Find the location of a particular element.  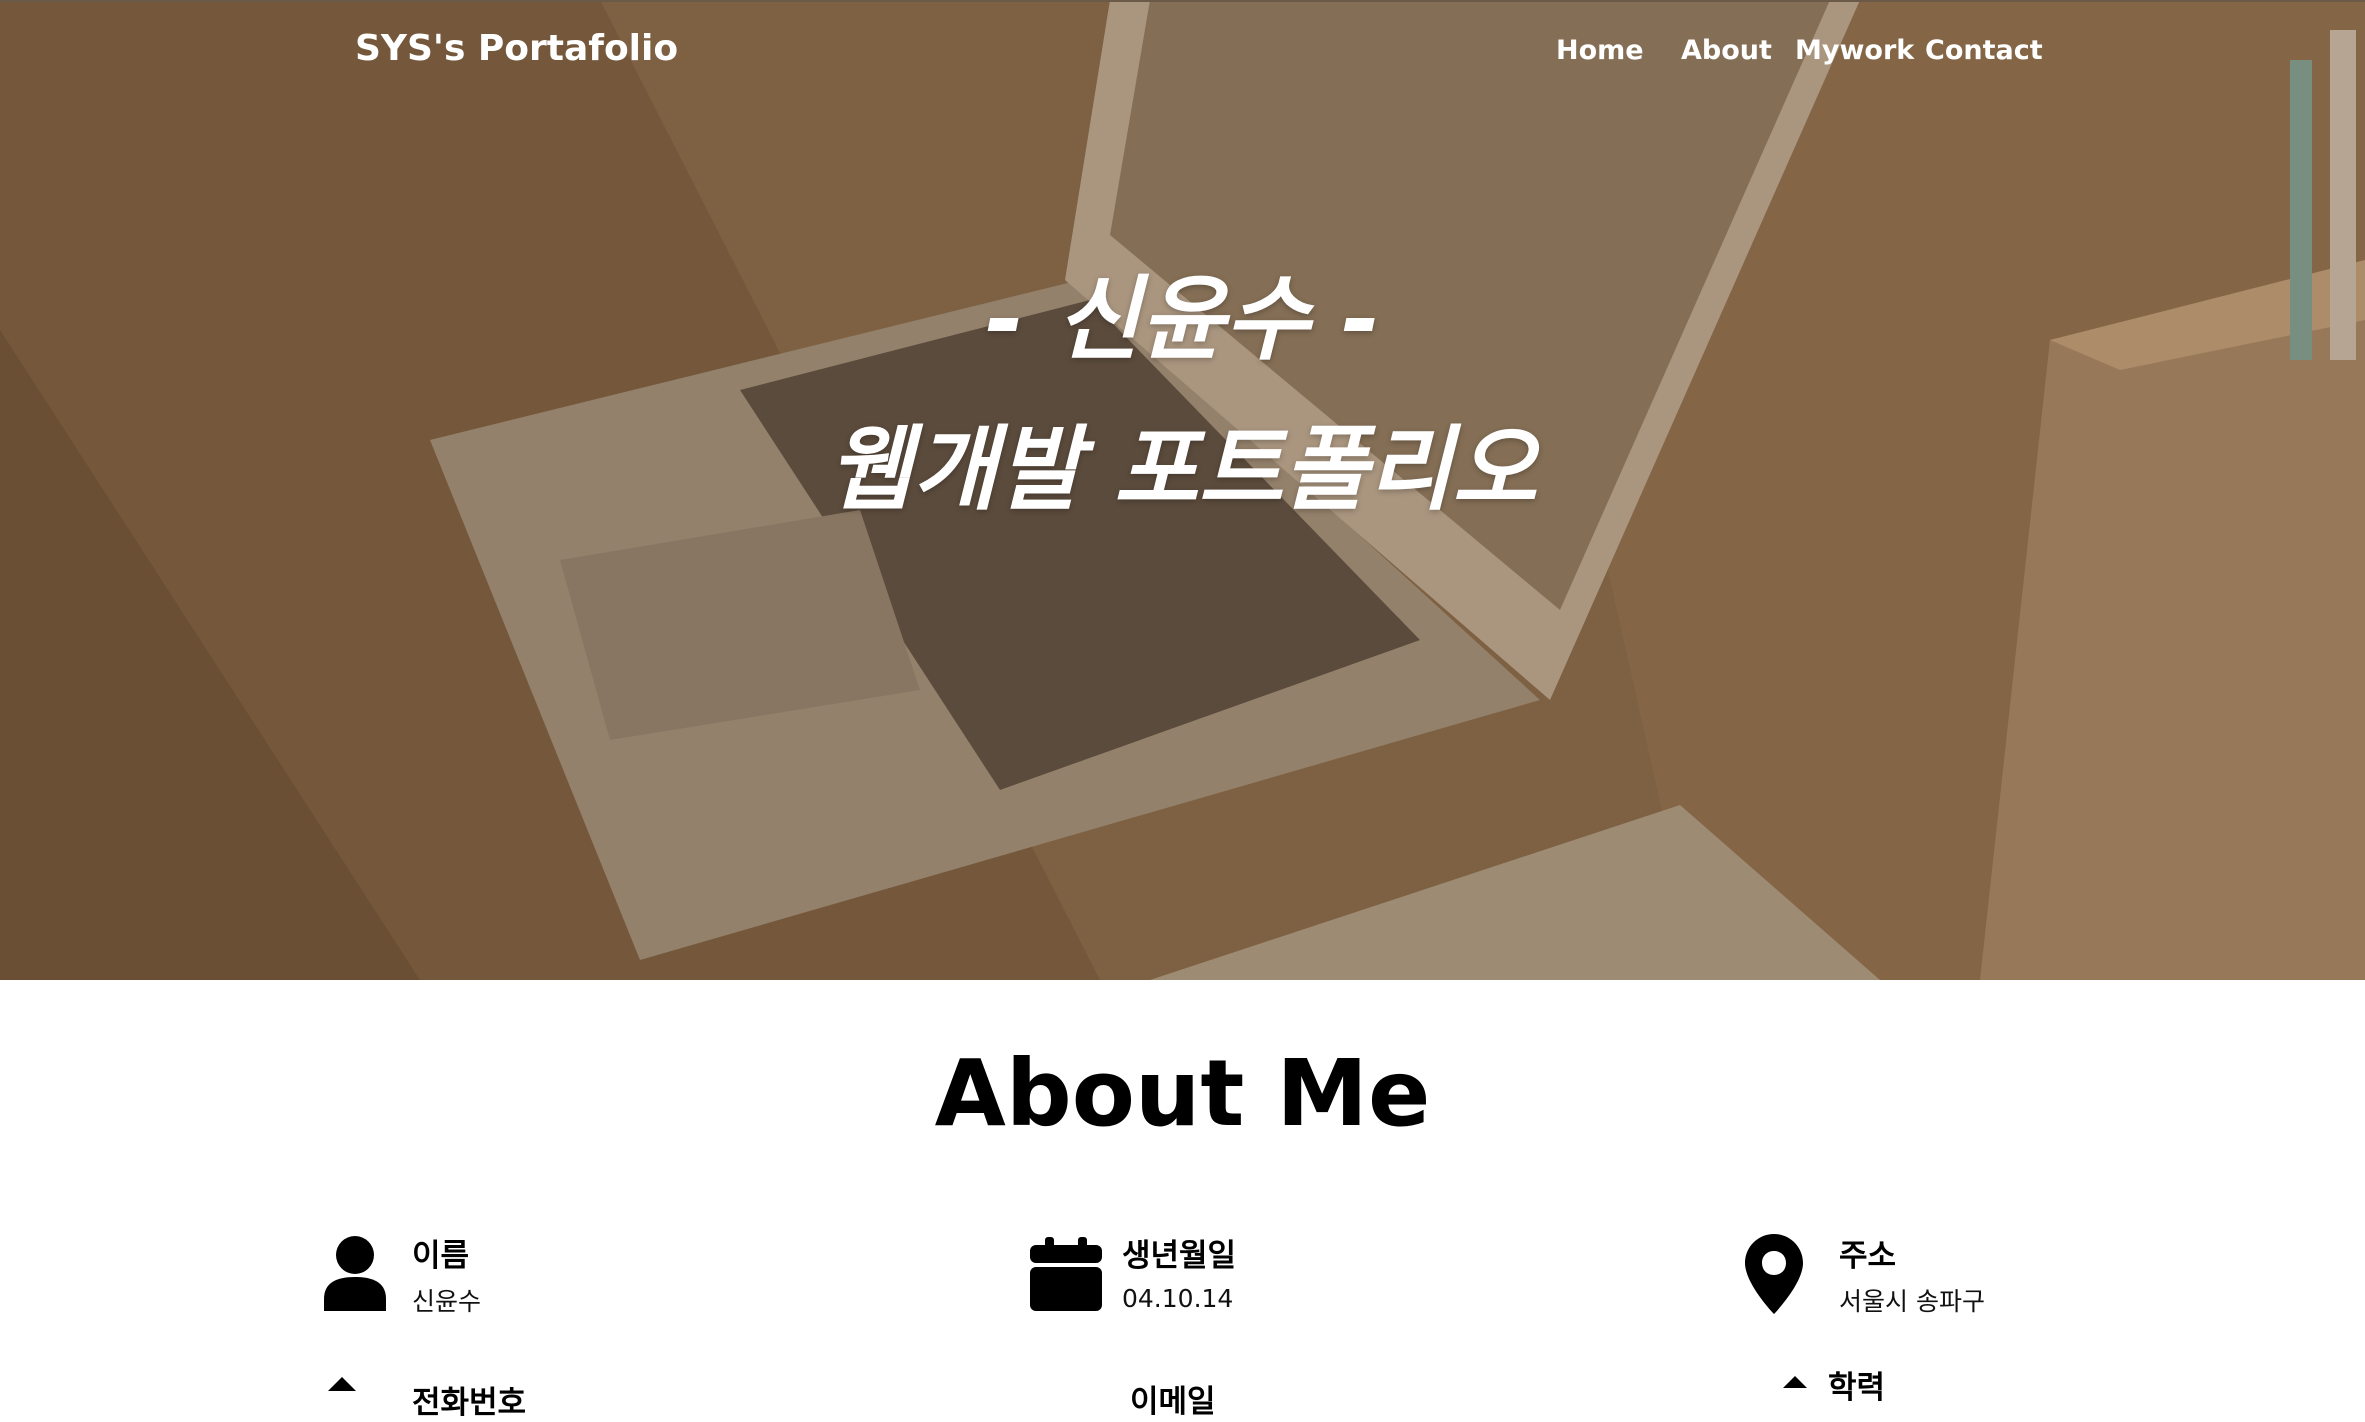

brand-logo: SYS's Portafolio is located at coordinates (516, 48).